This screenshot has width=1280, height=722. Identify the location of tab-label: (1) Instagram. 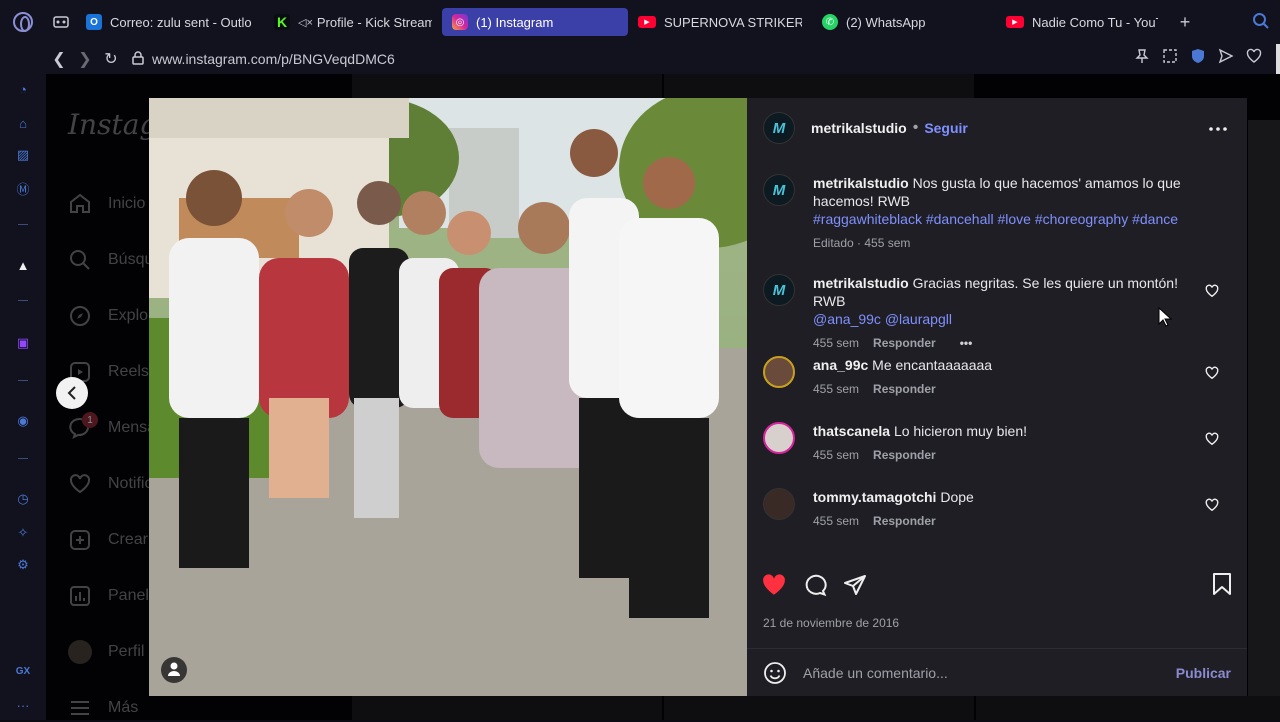
(515, 22).